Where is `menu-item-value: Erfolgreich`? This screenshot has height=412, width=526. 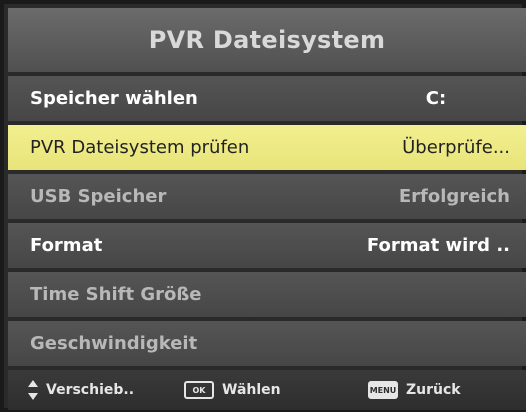
menu-item-value: Erfolgreich is located at coordinates (454, 196).